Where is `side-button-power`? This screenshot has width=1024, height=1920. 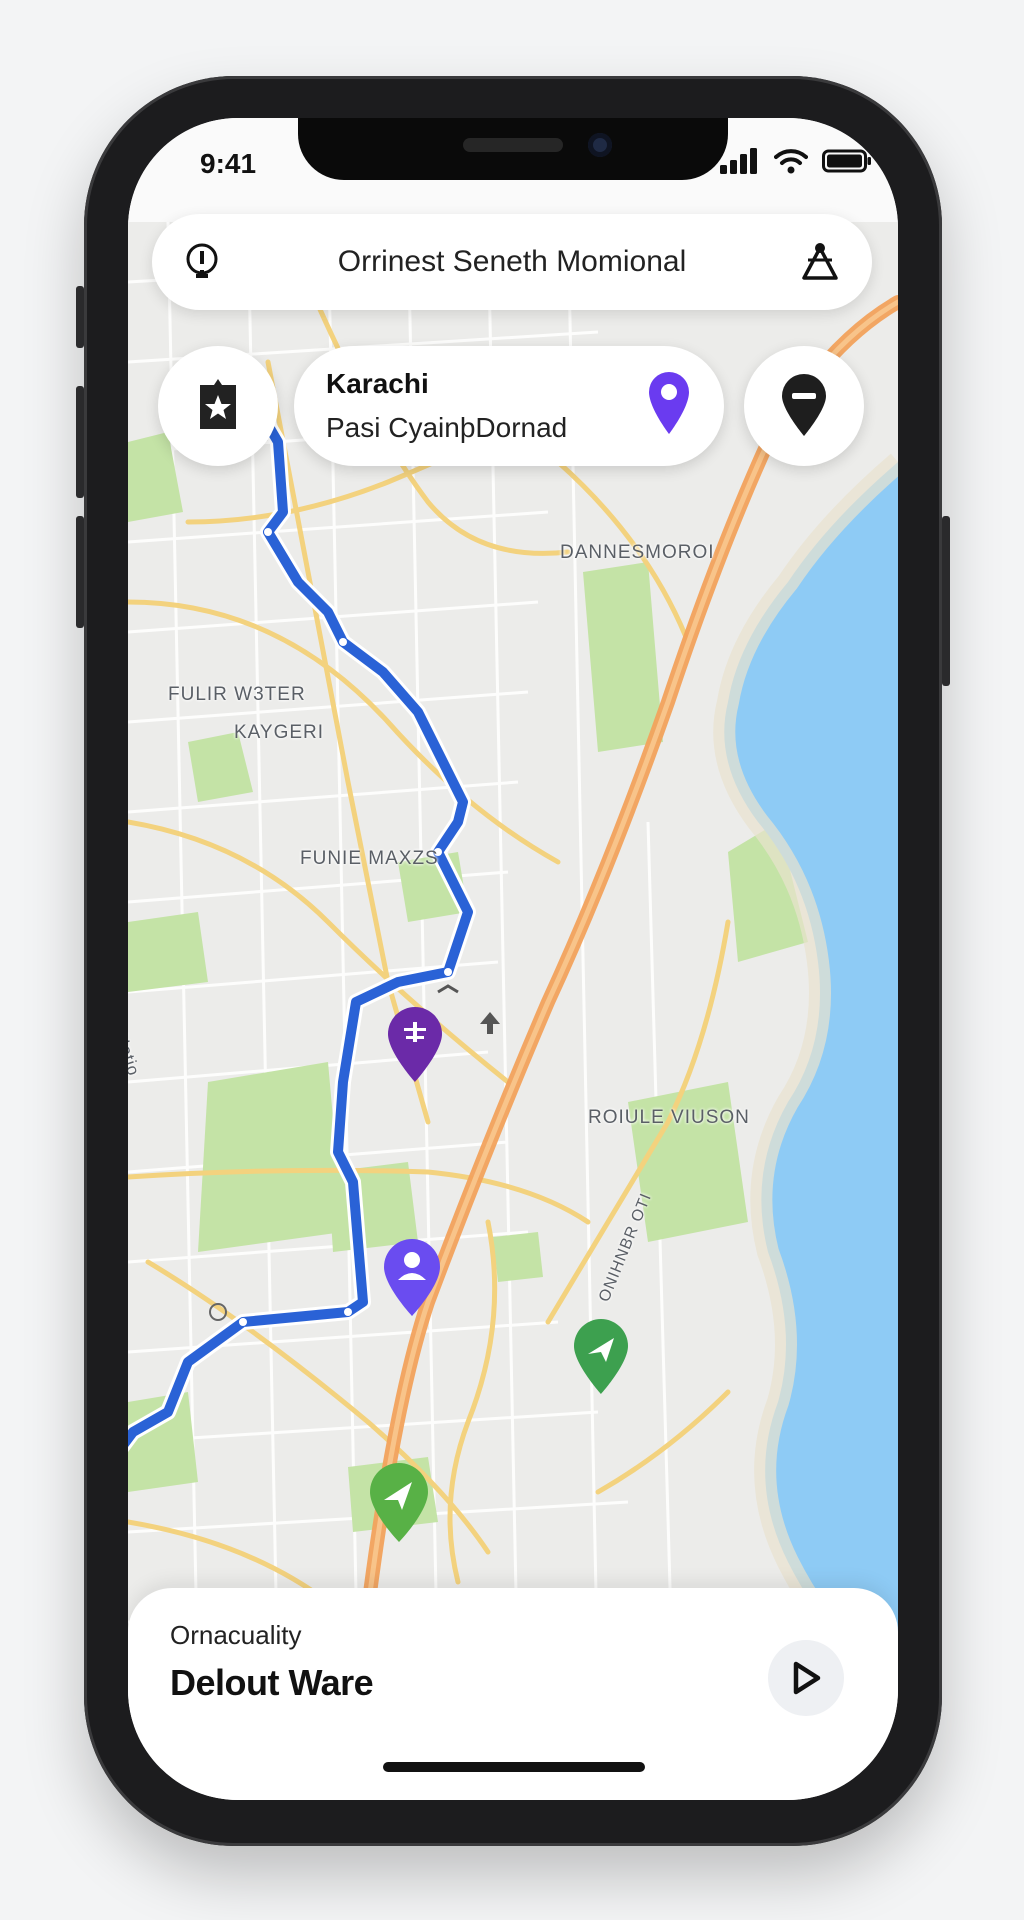 side-button-power is located at coordinates (946, 601).